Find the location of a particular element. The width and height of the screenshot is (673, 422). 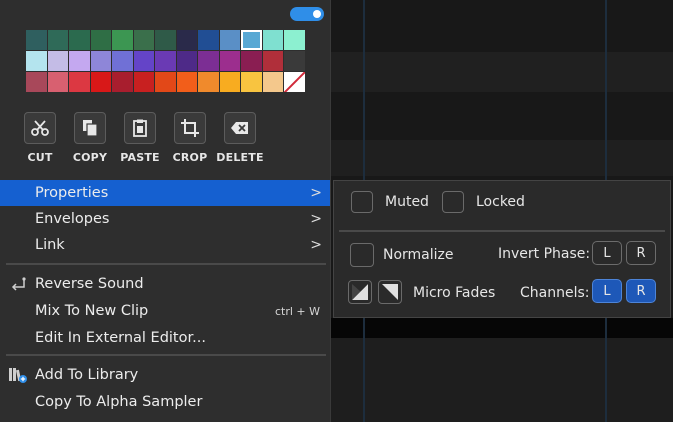

menu-item-label: Copy To Alpha Sampler is located at coordinates (119, 402).